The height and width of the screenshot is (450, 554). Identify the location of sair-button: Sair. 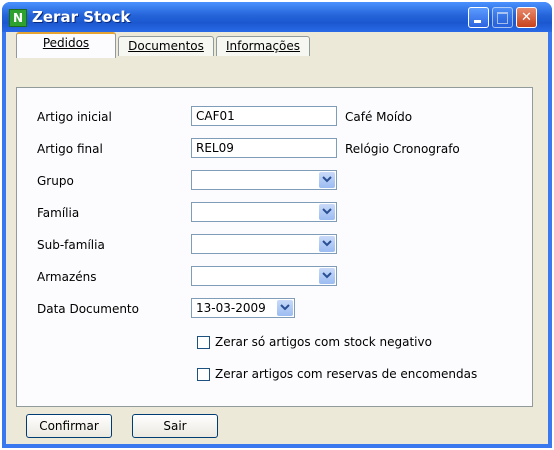
(175, 426).